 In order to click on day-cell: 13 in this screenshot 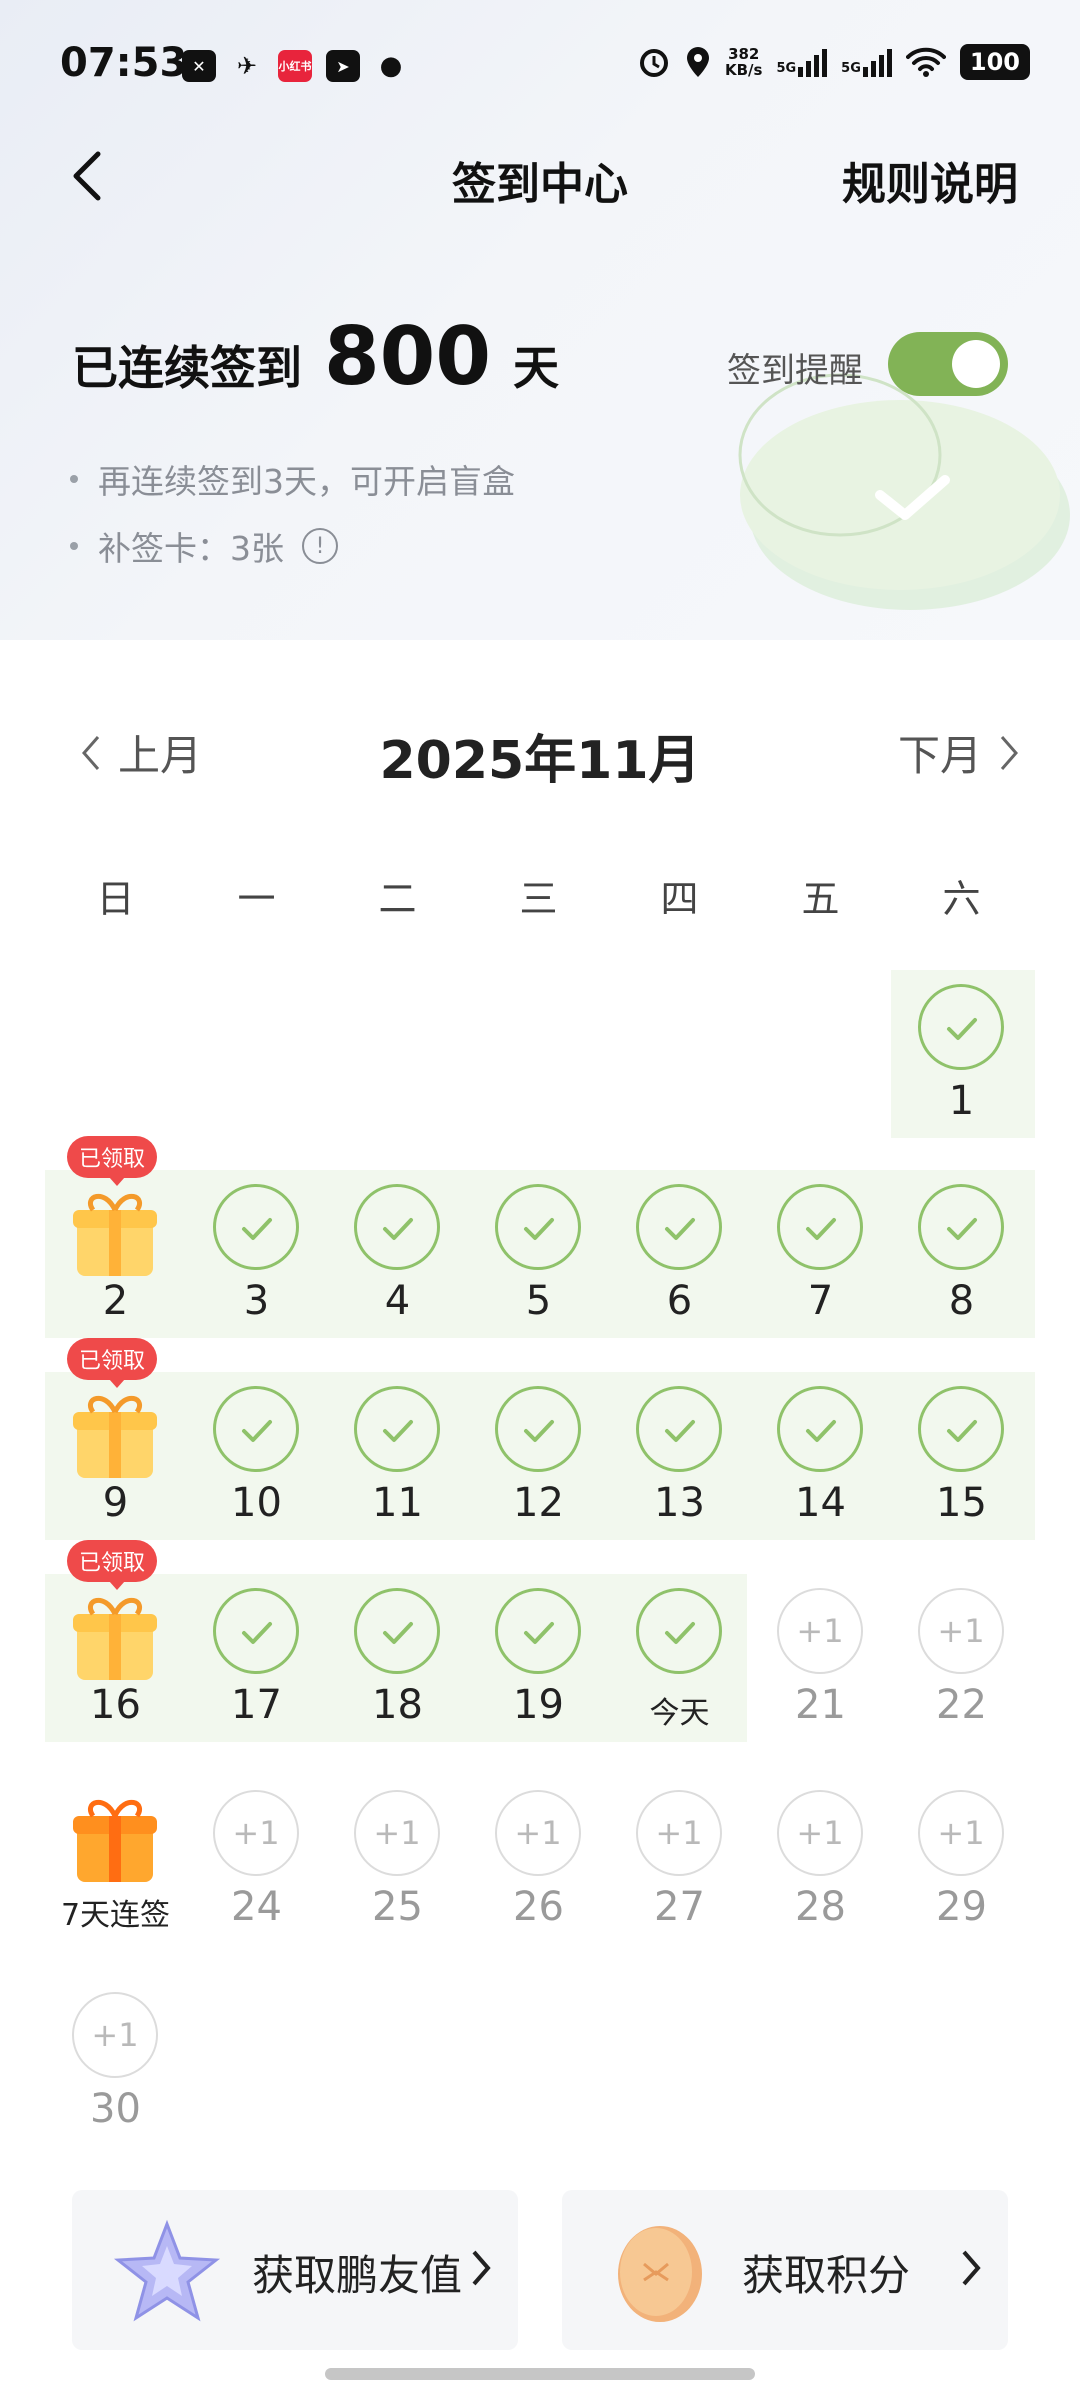, I will do `click(679, 1457)`.